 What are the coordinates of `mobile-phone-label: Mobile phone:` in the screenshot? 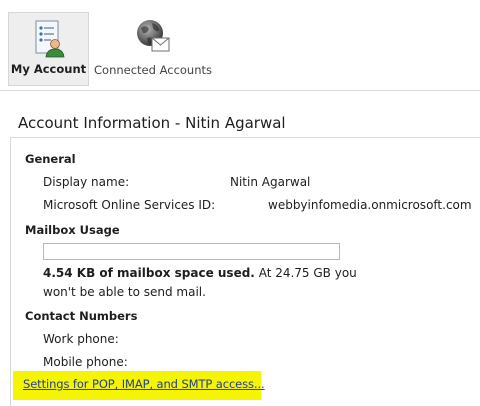 It's located at (85, 362).